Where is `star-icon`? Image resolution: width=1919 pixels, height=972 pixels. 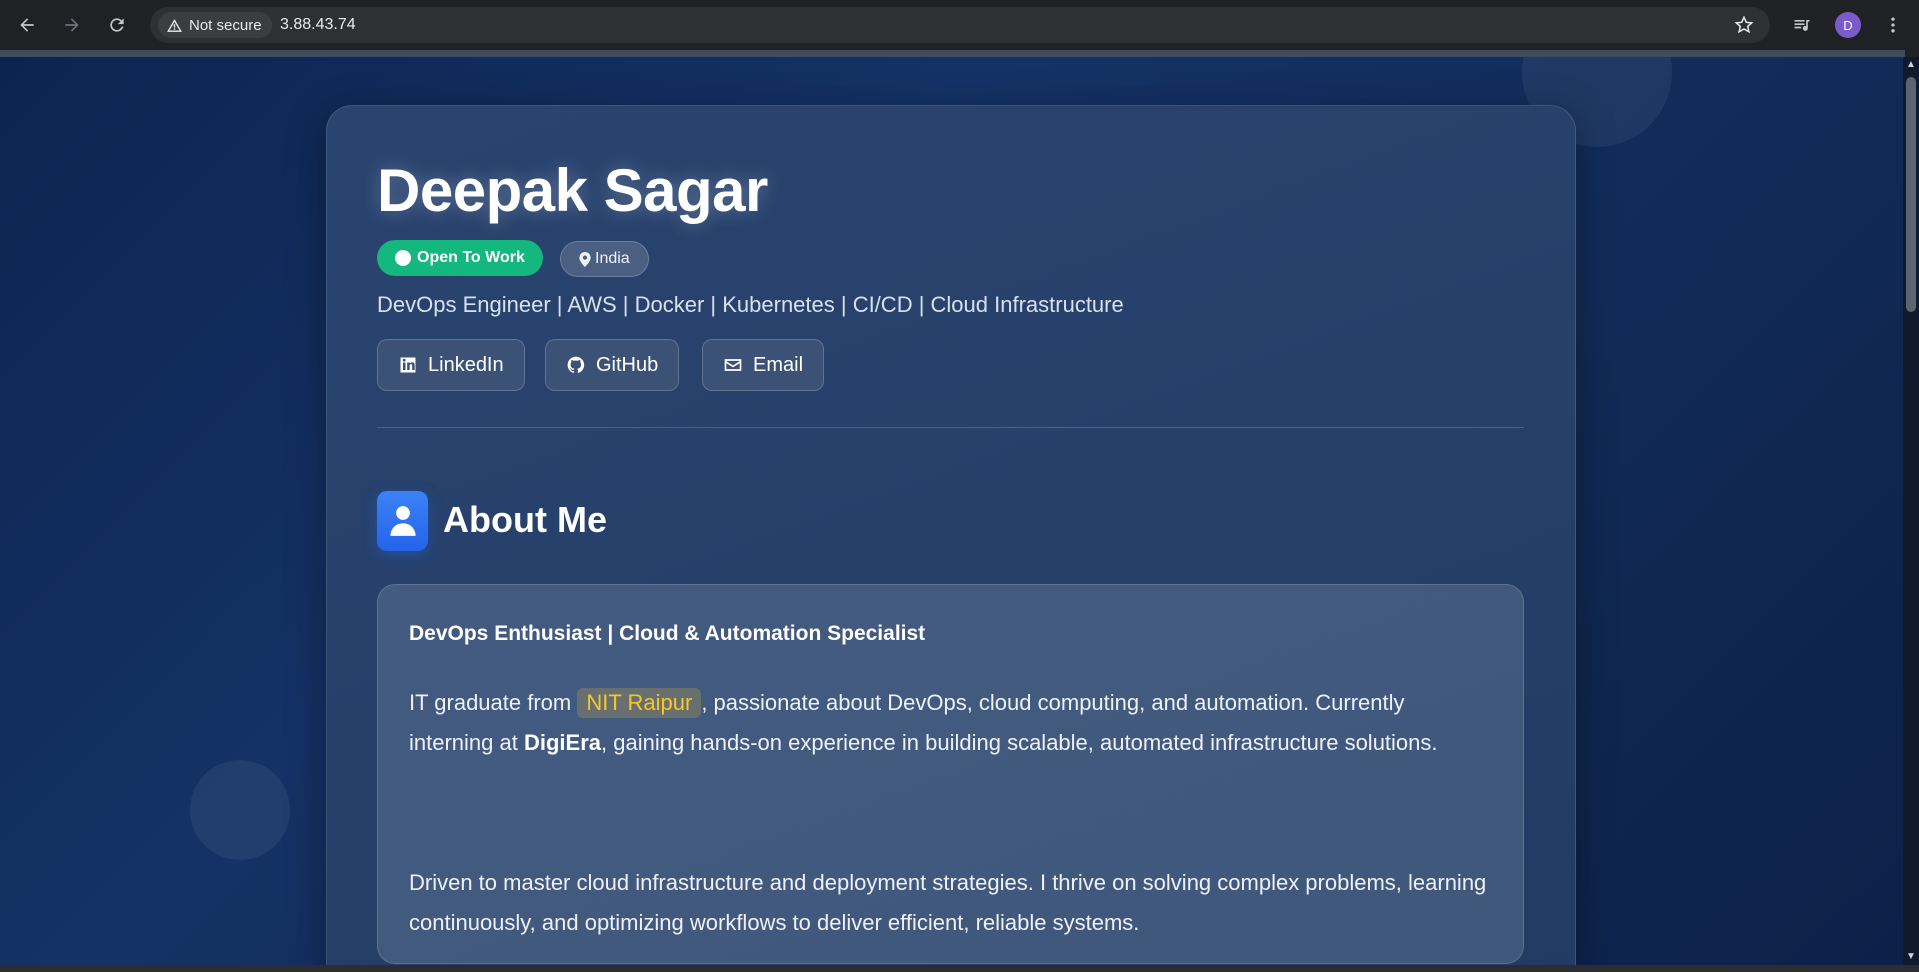 star-icon is located at coordinates (1744, 24).